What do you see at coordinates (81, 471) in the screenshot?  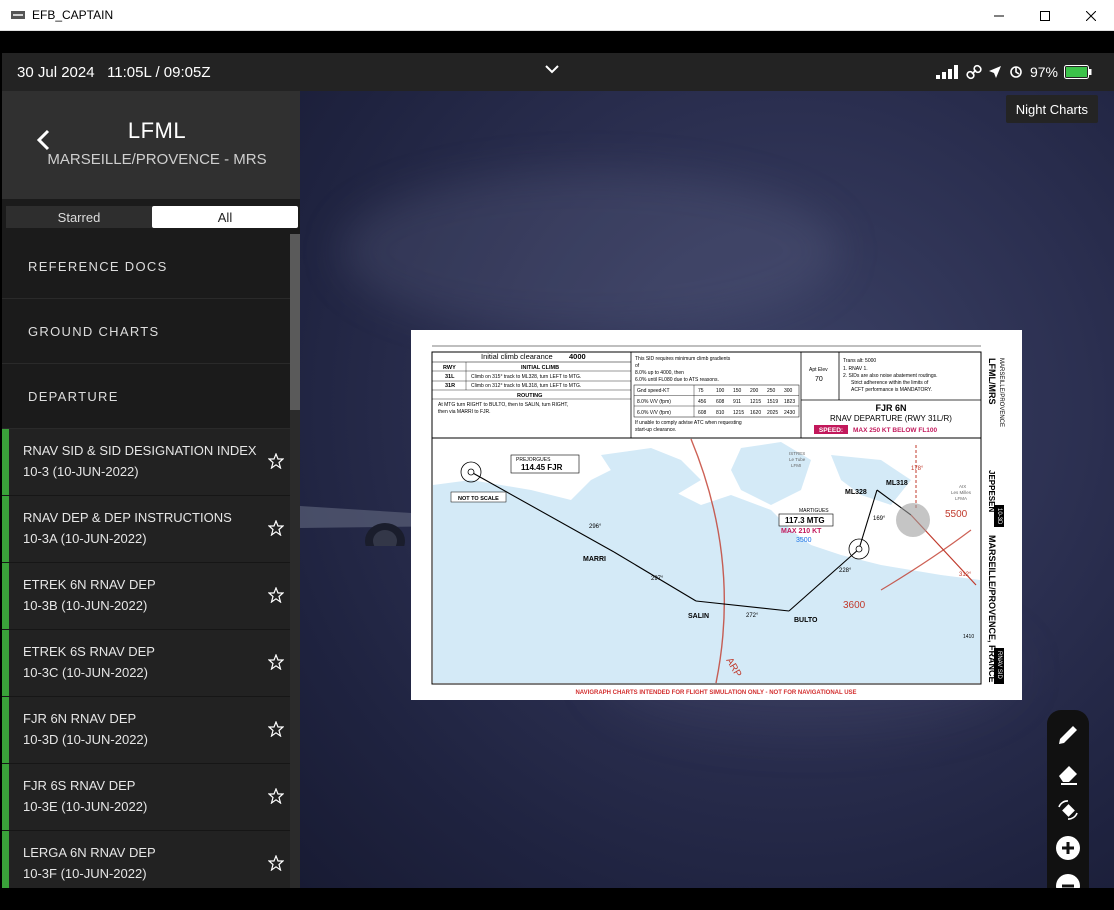 I see `chart-code: 10-3 (10-JUN-2022)` at bounding box center [81, 471].